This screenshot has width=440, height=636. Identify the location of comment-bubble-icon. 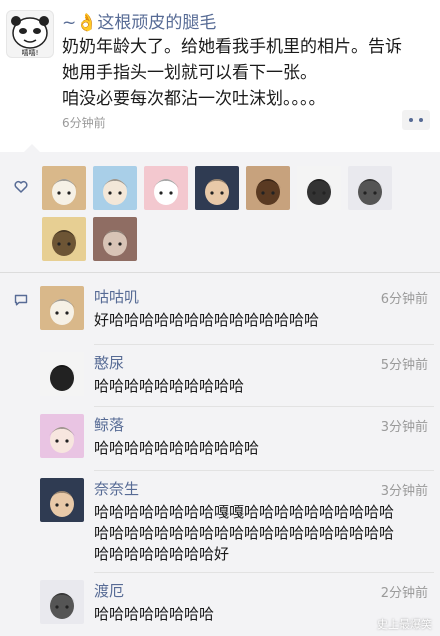
(21, 300).